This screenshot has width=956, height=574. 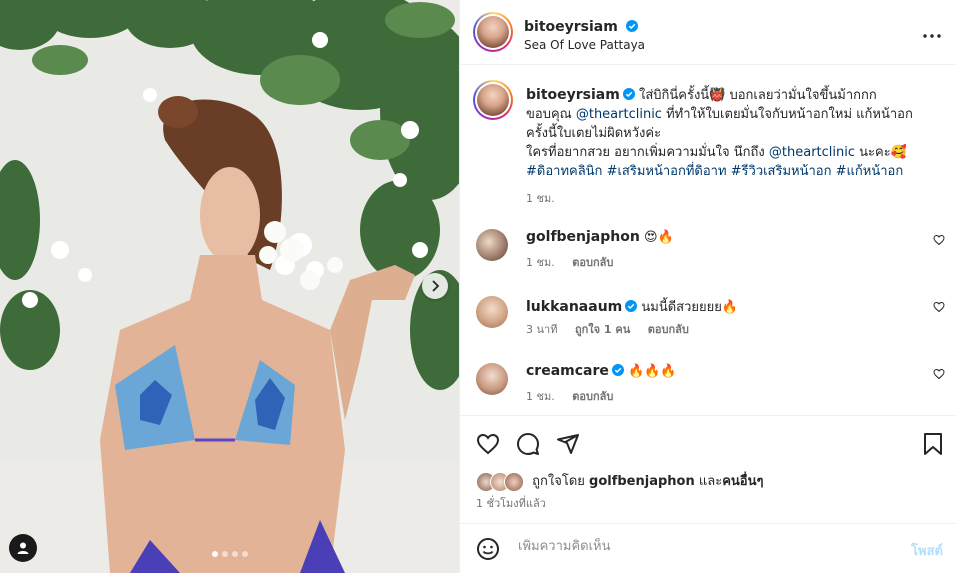 What do you see at coordinates (642, 481) in the screenshot?
I see `liker-username: golfbenjaphon` at bounding box center [642, 481].